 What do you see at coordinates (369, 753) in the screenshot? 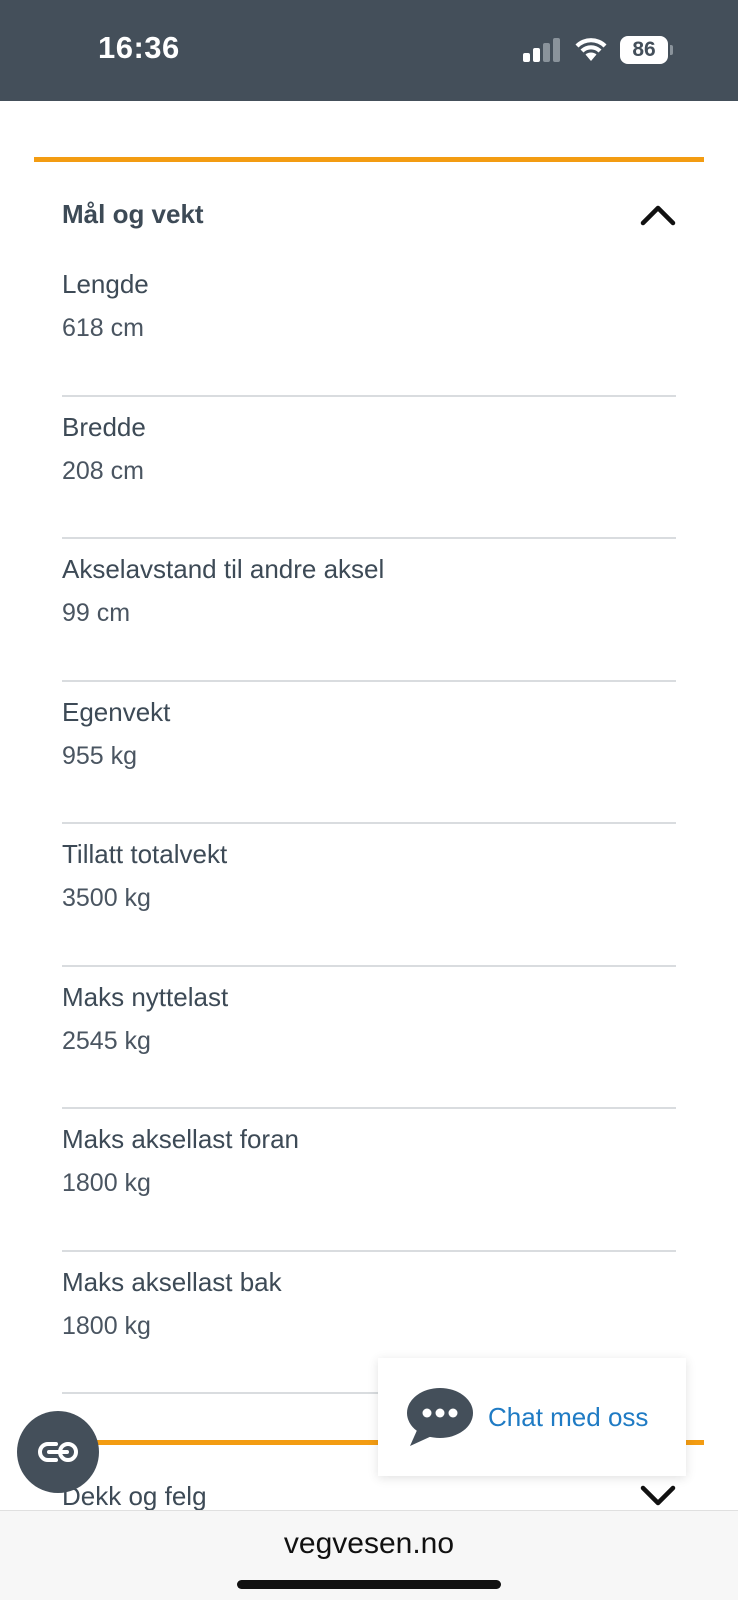
I see `spec-row: Egenvekt 955 kg` at bounding box center [369, 753].